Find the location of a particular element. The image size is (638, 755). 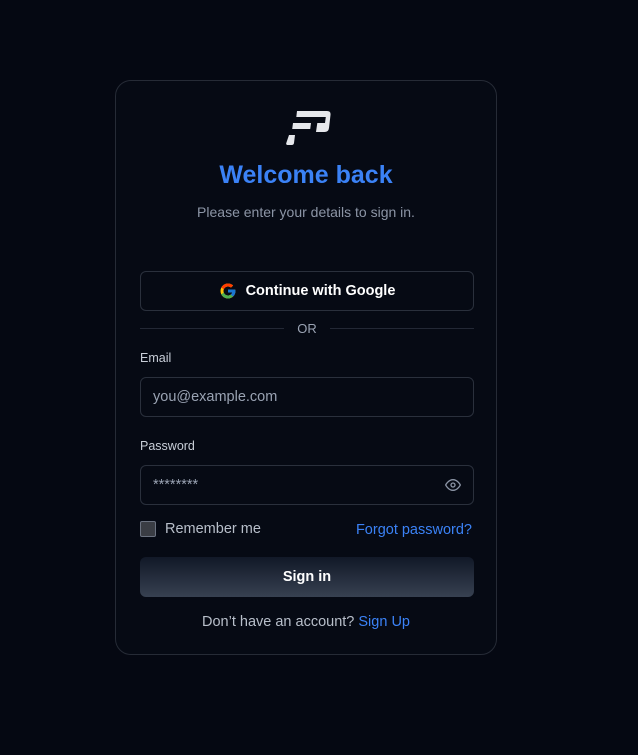

divider-text: OR is located at coordinates (307, 328).